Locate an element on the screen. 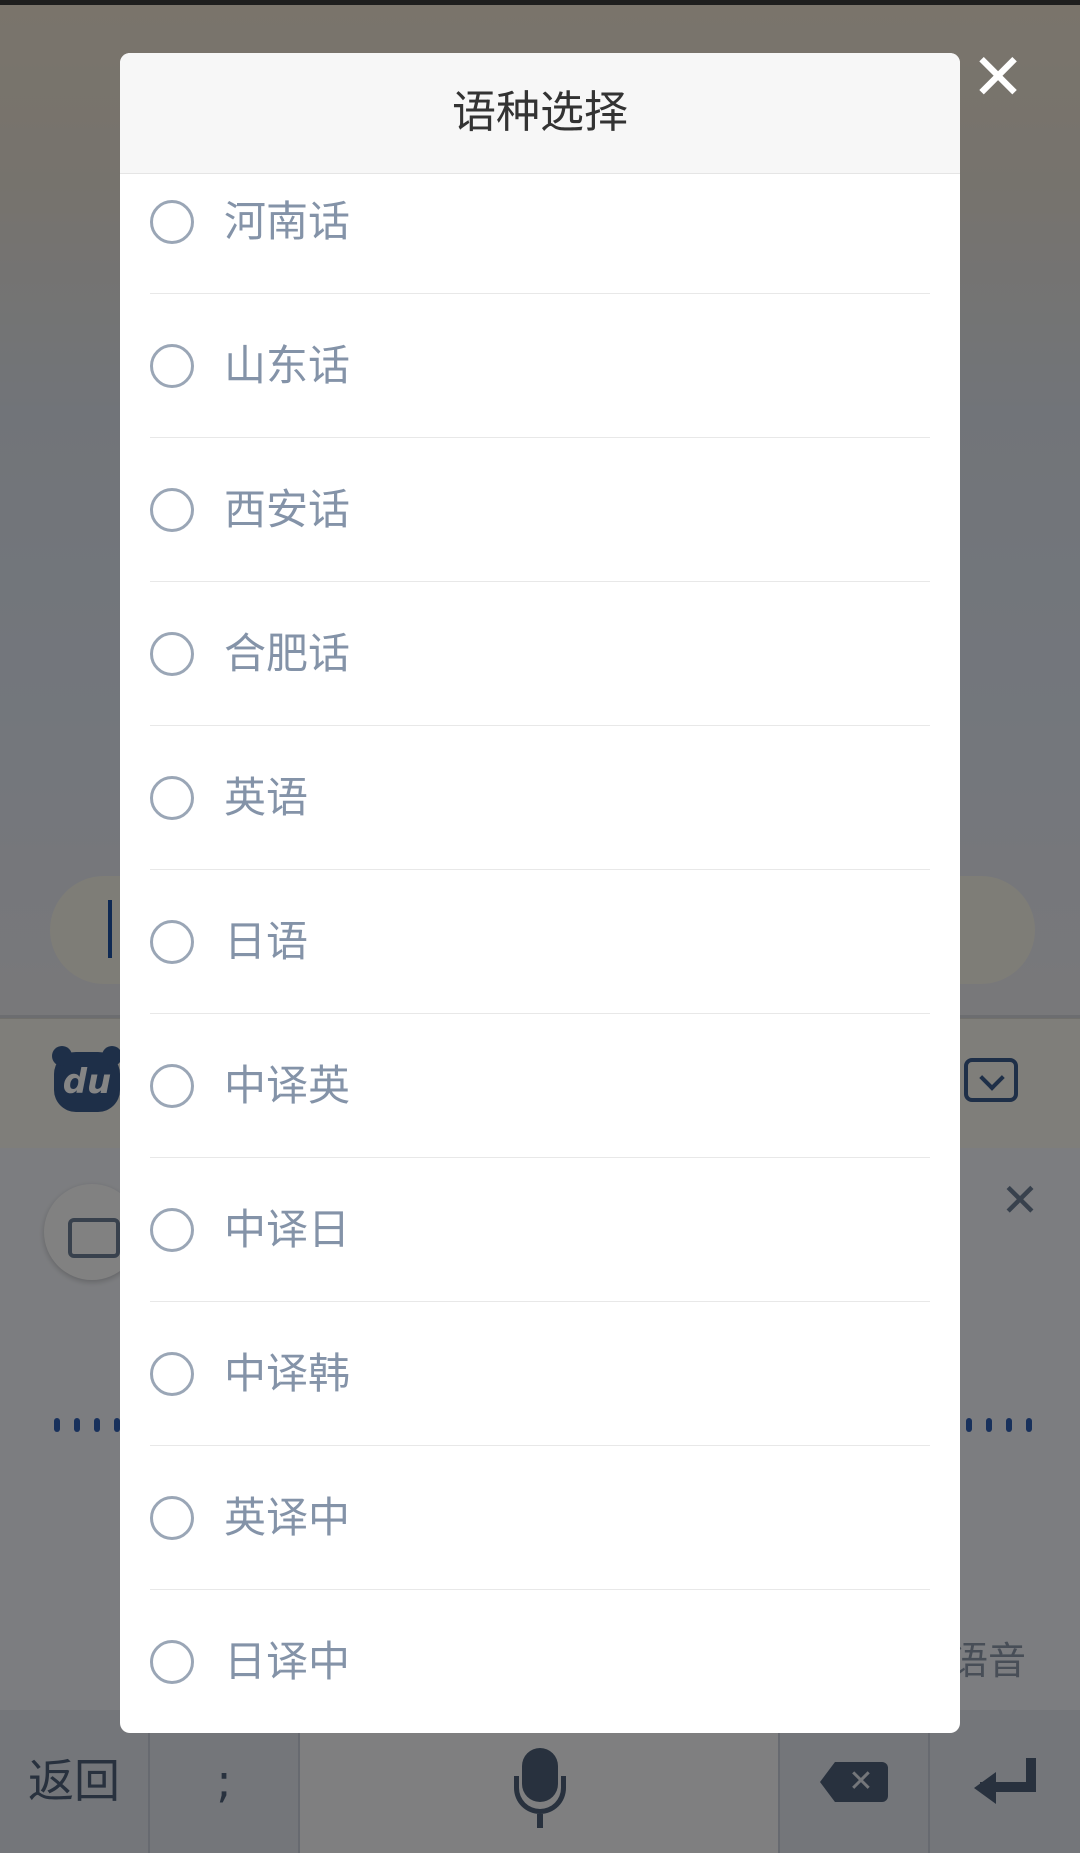 This screenshot has height=1853, width=1080. option-label: 中译英 is located at coordinates (287, 1085).